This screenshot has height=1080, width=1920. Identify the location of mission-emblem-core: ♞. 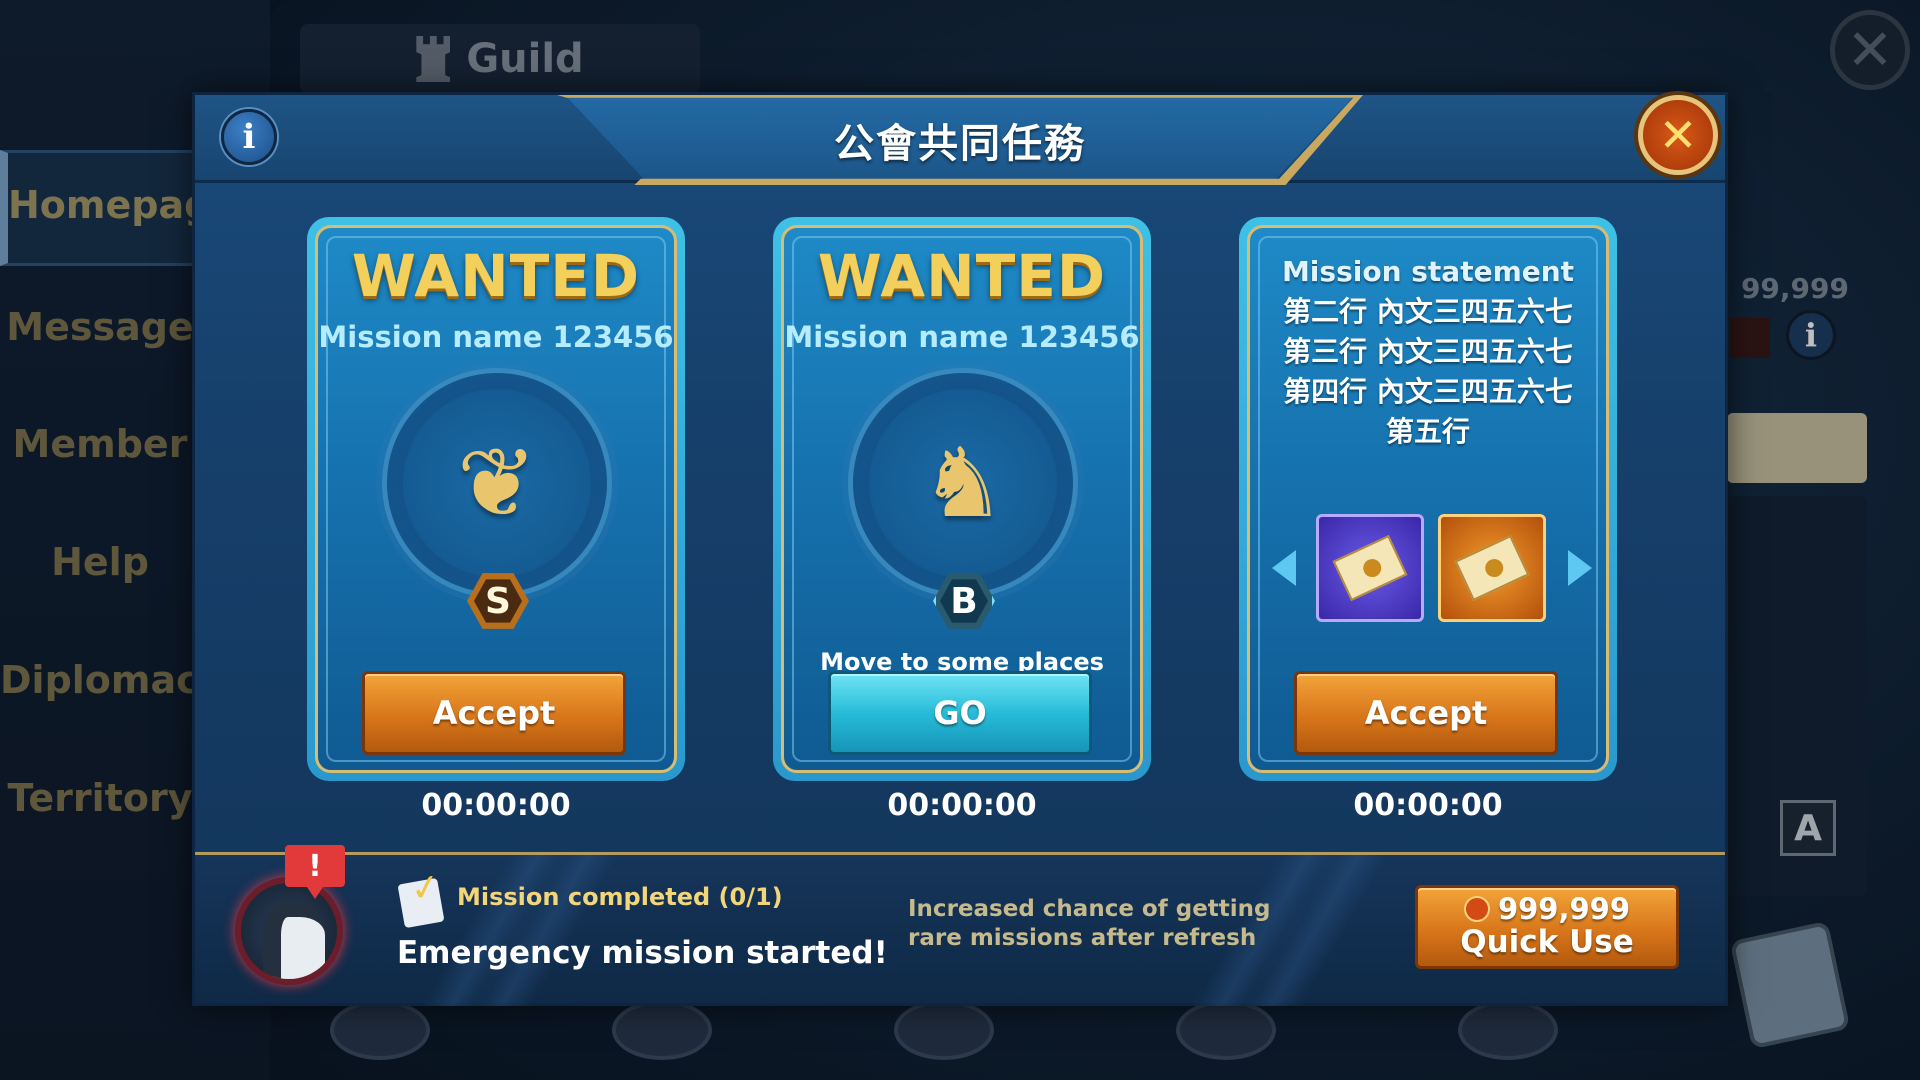
(963, 483).